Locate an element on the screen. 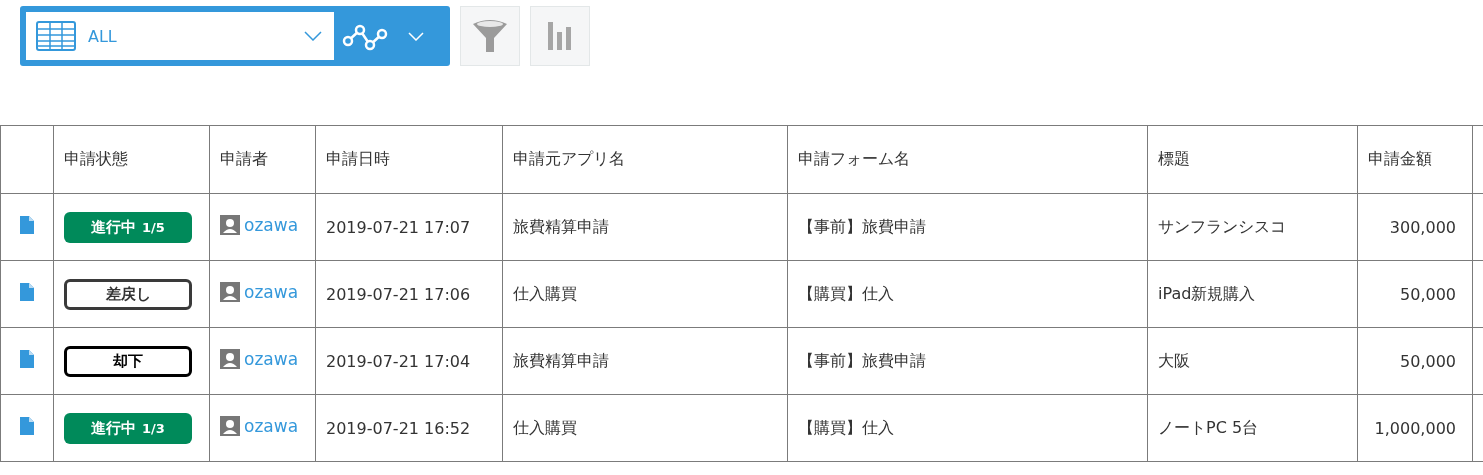 The width and height of the screenshot is (1483, 475). table-cell: 2019-07-21 17:06 is located at coordinates (409, 294).